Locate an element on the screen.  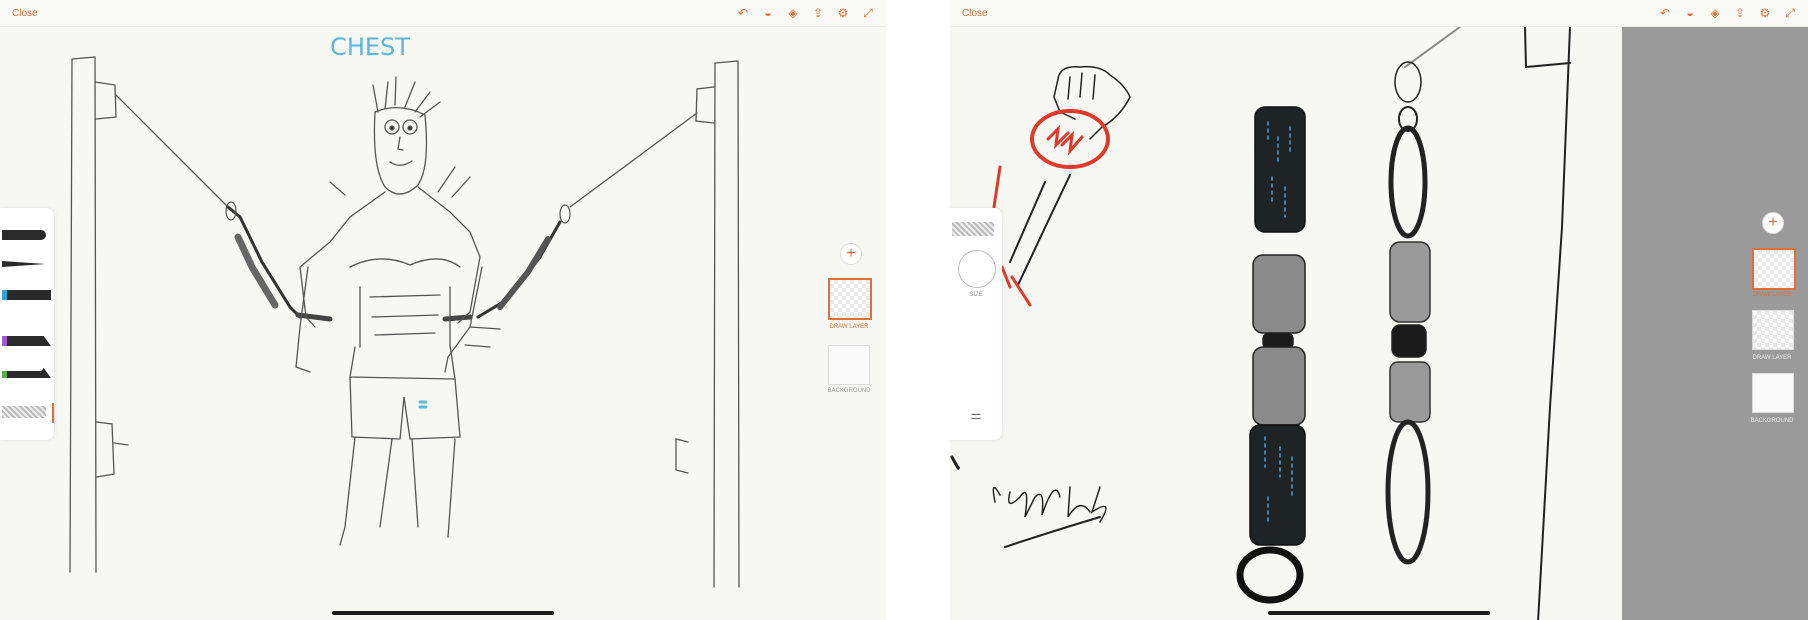
brush-size-control is located at coordinates (977, 269).